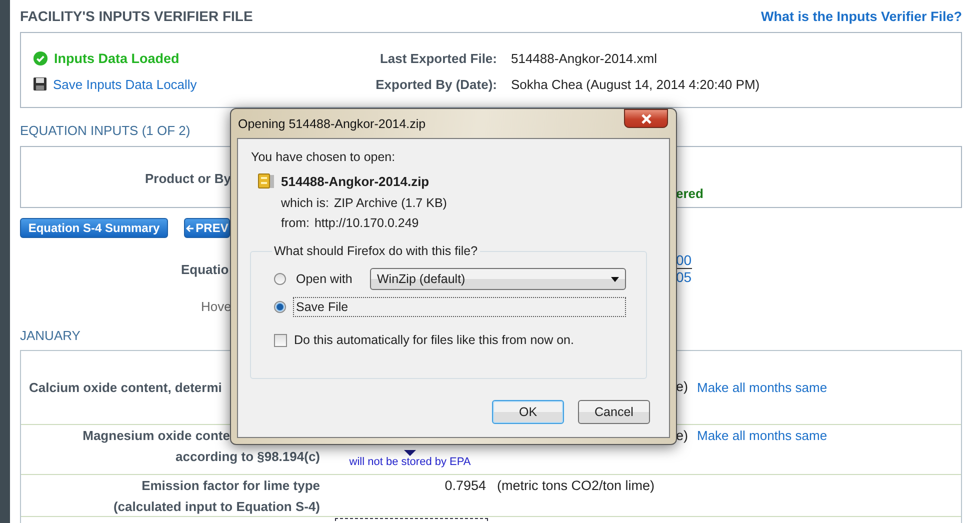 The image size is (968, 523). What do you see at coordinates (614, 412) in the screenshot?
I see `dialog-button: Cancel` at bounding box center [614, 412].